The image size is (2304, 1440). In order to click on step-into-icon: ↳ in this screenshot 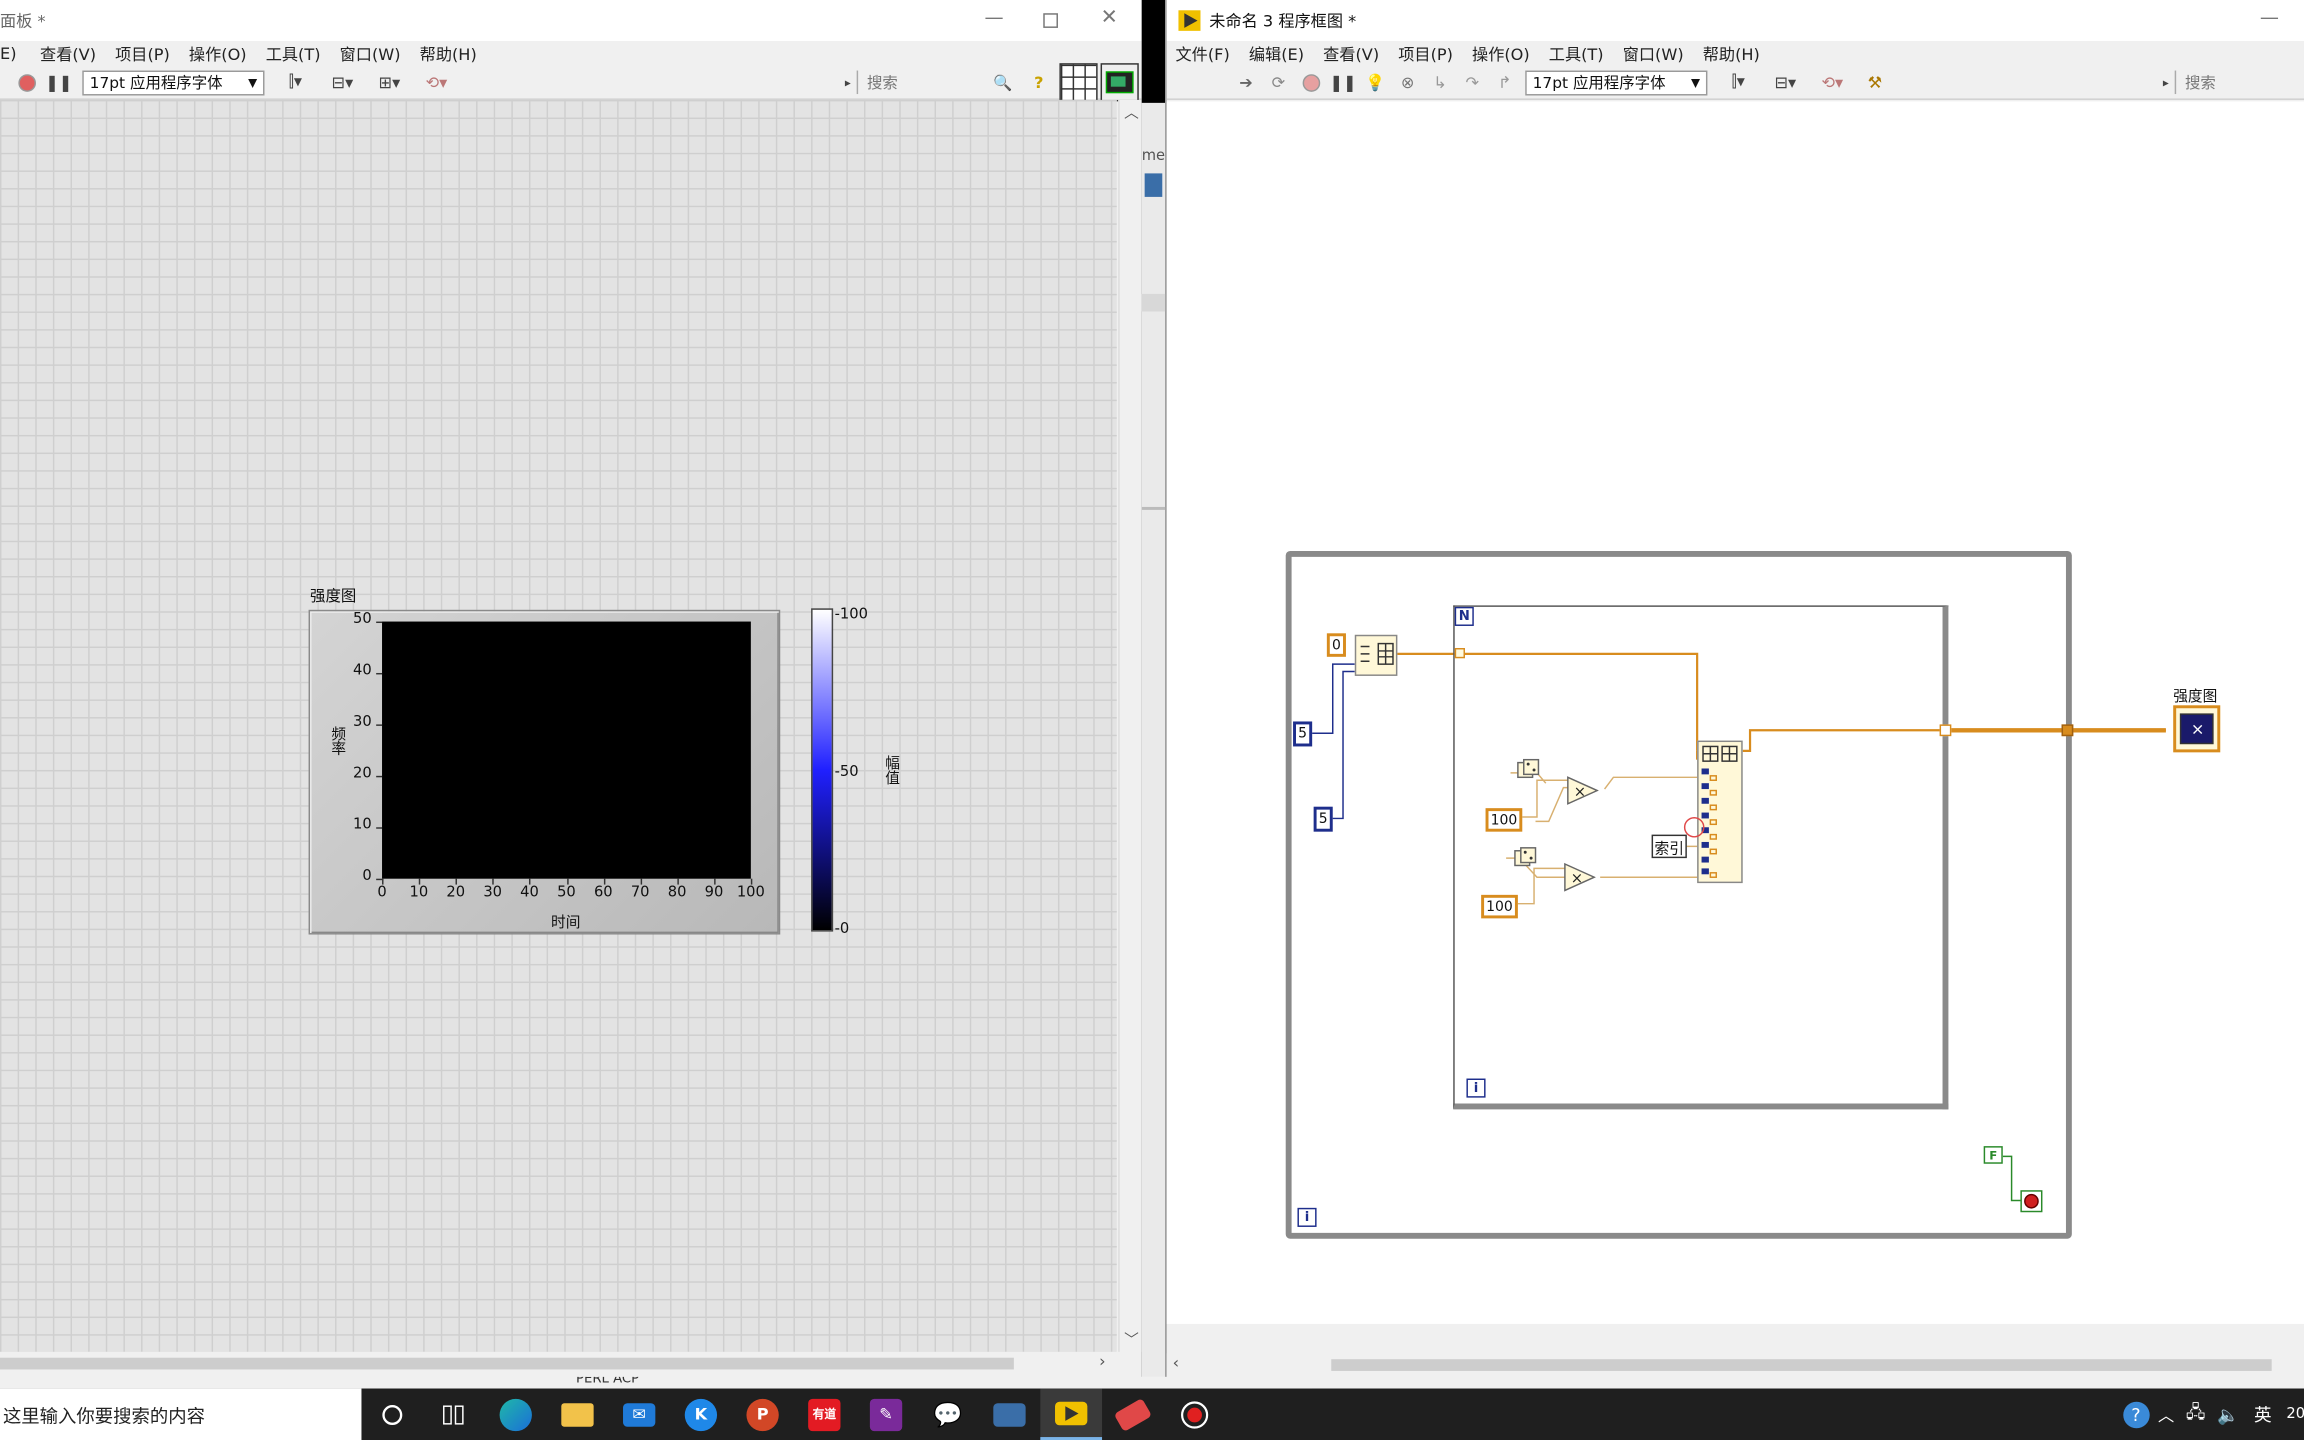, I will do `click(1440, 83)`.